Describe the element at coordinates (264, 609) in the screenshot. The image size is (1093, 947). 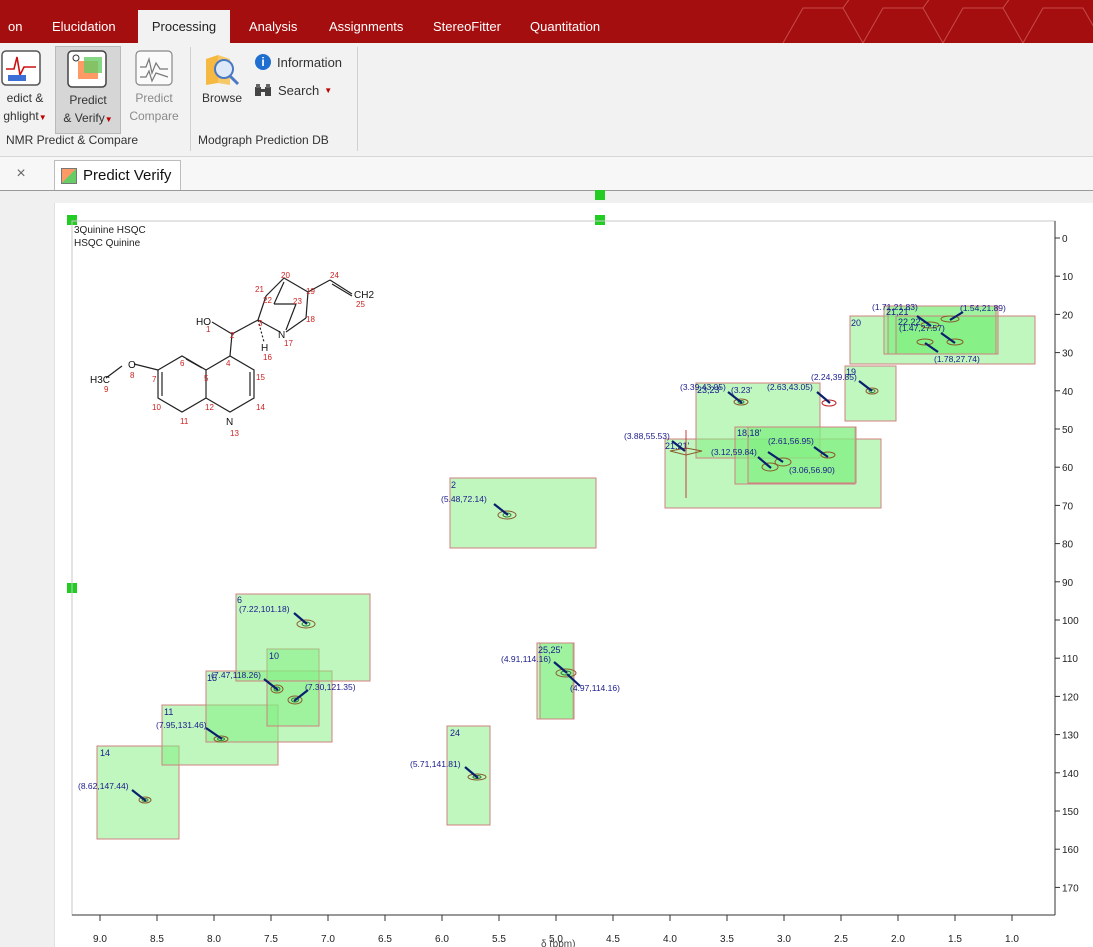
I see `peak-label: (7.22,101.18)` at that location.